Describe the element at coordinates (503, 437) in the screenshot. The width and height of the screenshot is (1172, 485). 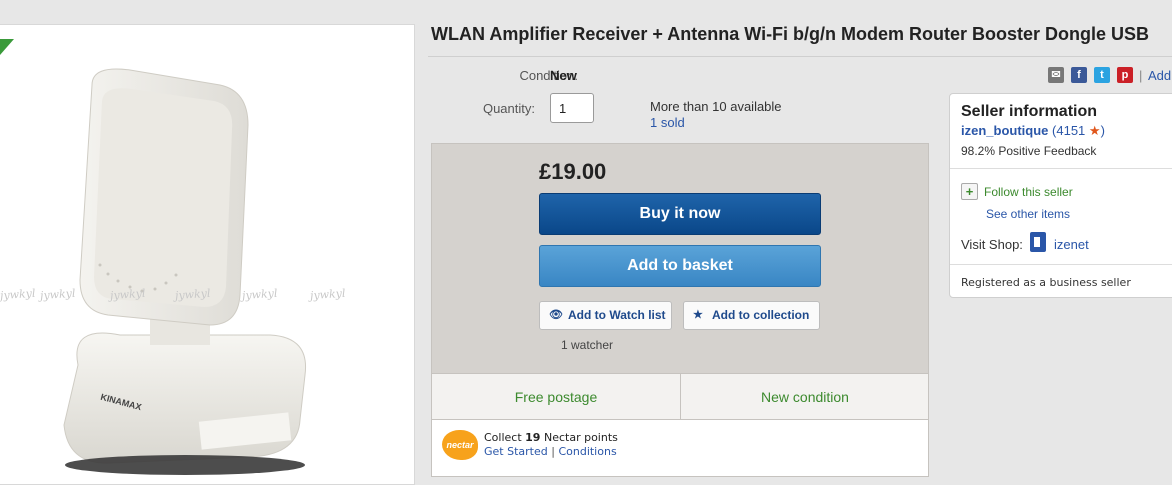
I see `nectar-collect-prefix: Collect` at that location.